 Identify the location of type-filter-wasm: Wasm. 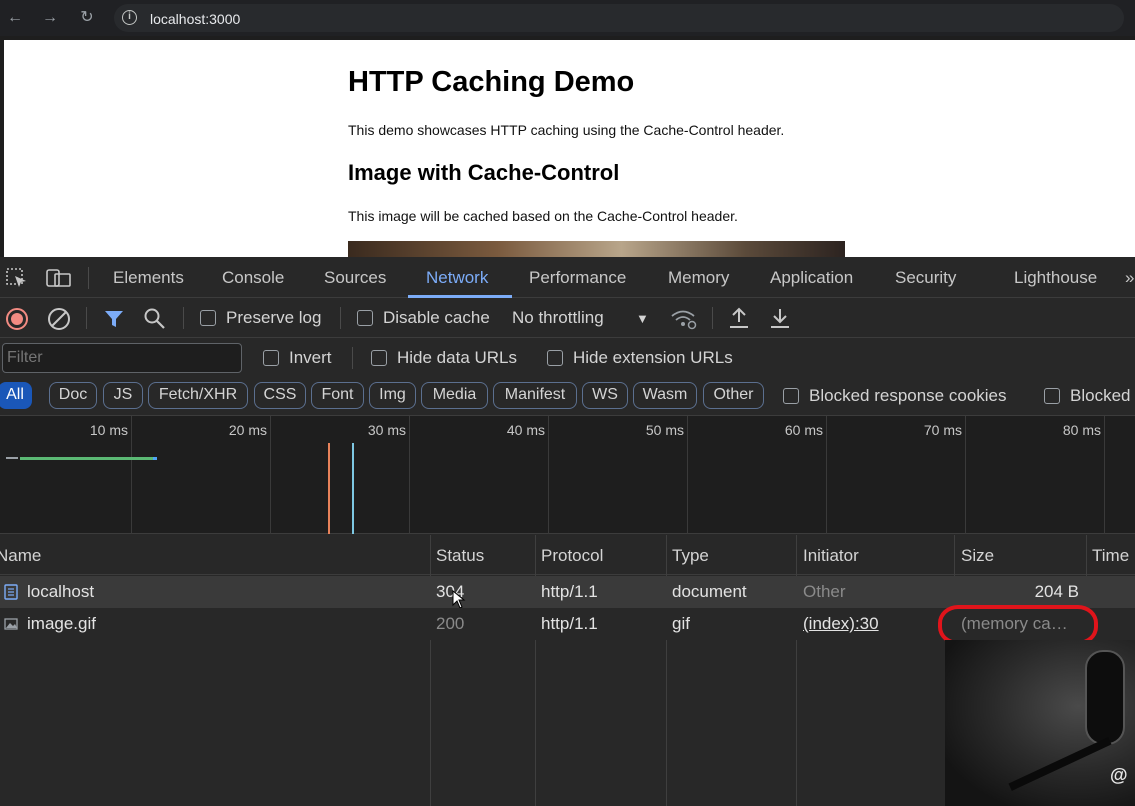
(665, 395).